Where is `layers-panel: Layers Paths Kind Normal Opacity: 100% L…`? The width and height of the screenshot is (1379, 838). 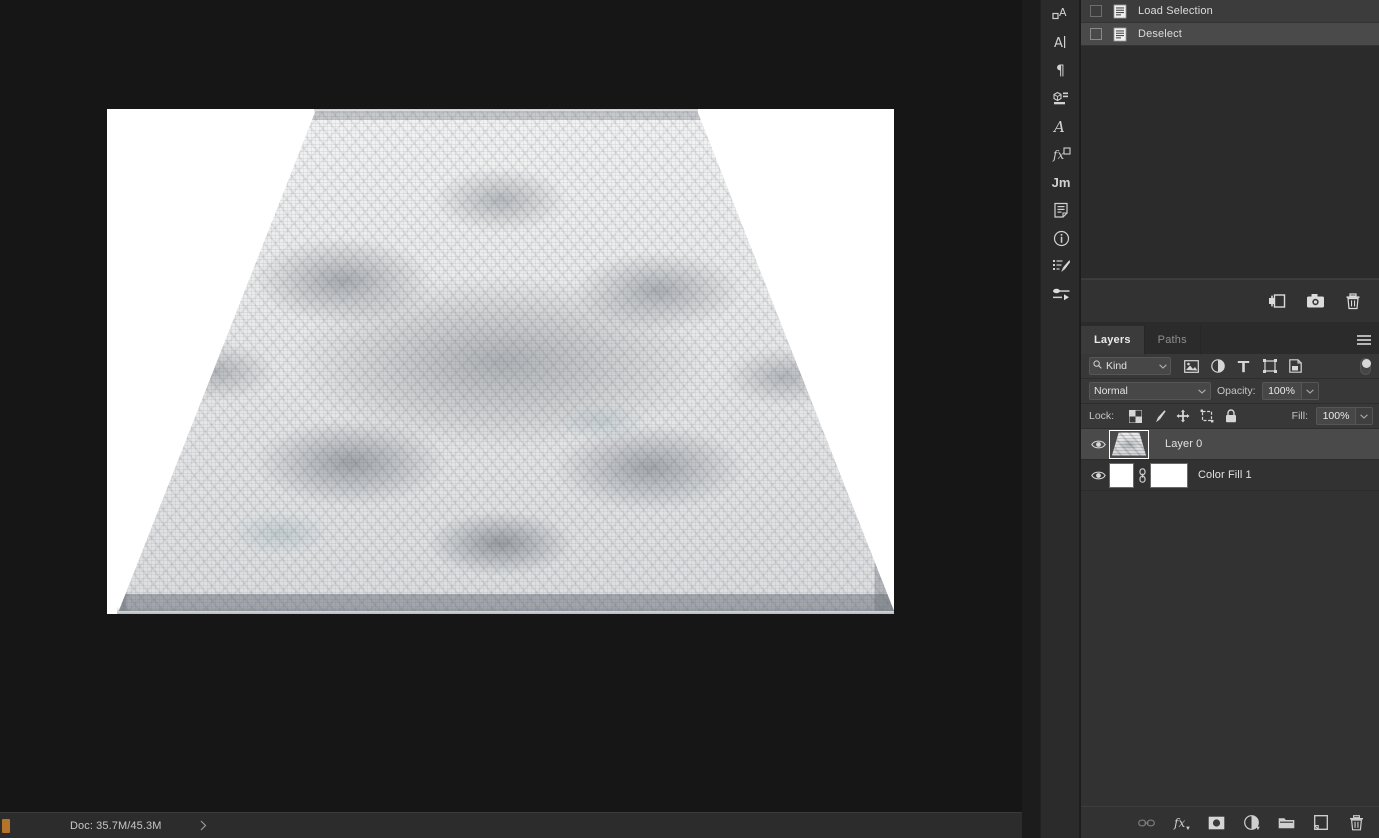
layers-panel: Layers Paths Kind Normal Opacity: 100% L… is located at coordinates (1230, 582).